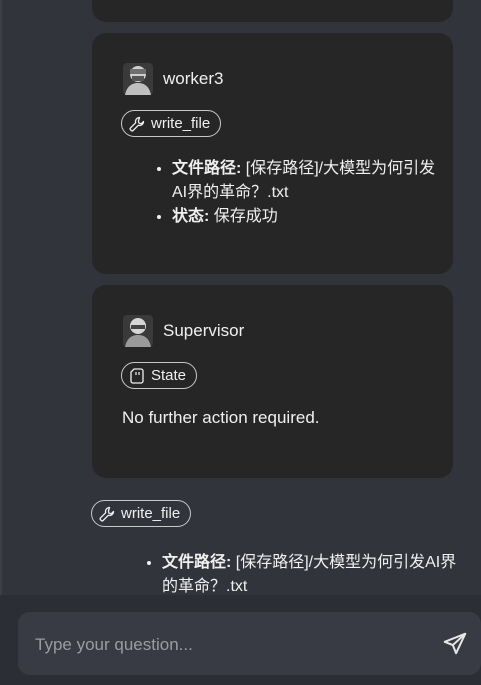 The height and width of the screenshot is (685, 481). I want to click on input-area, so click(240, 640).